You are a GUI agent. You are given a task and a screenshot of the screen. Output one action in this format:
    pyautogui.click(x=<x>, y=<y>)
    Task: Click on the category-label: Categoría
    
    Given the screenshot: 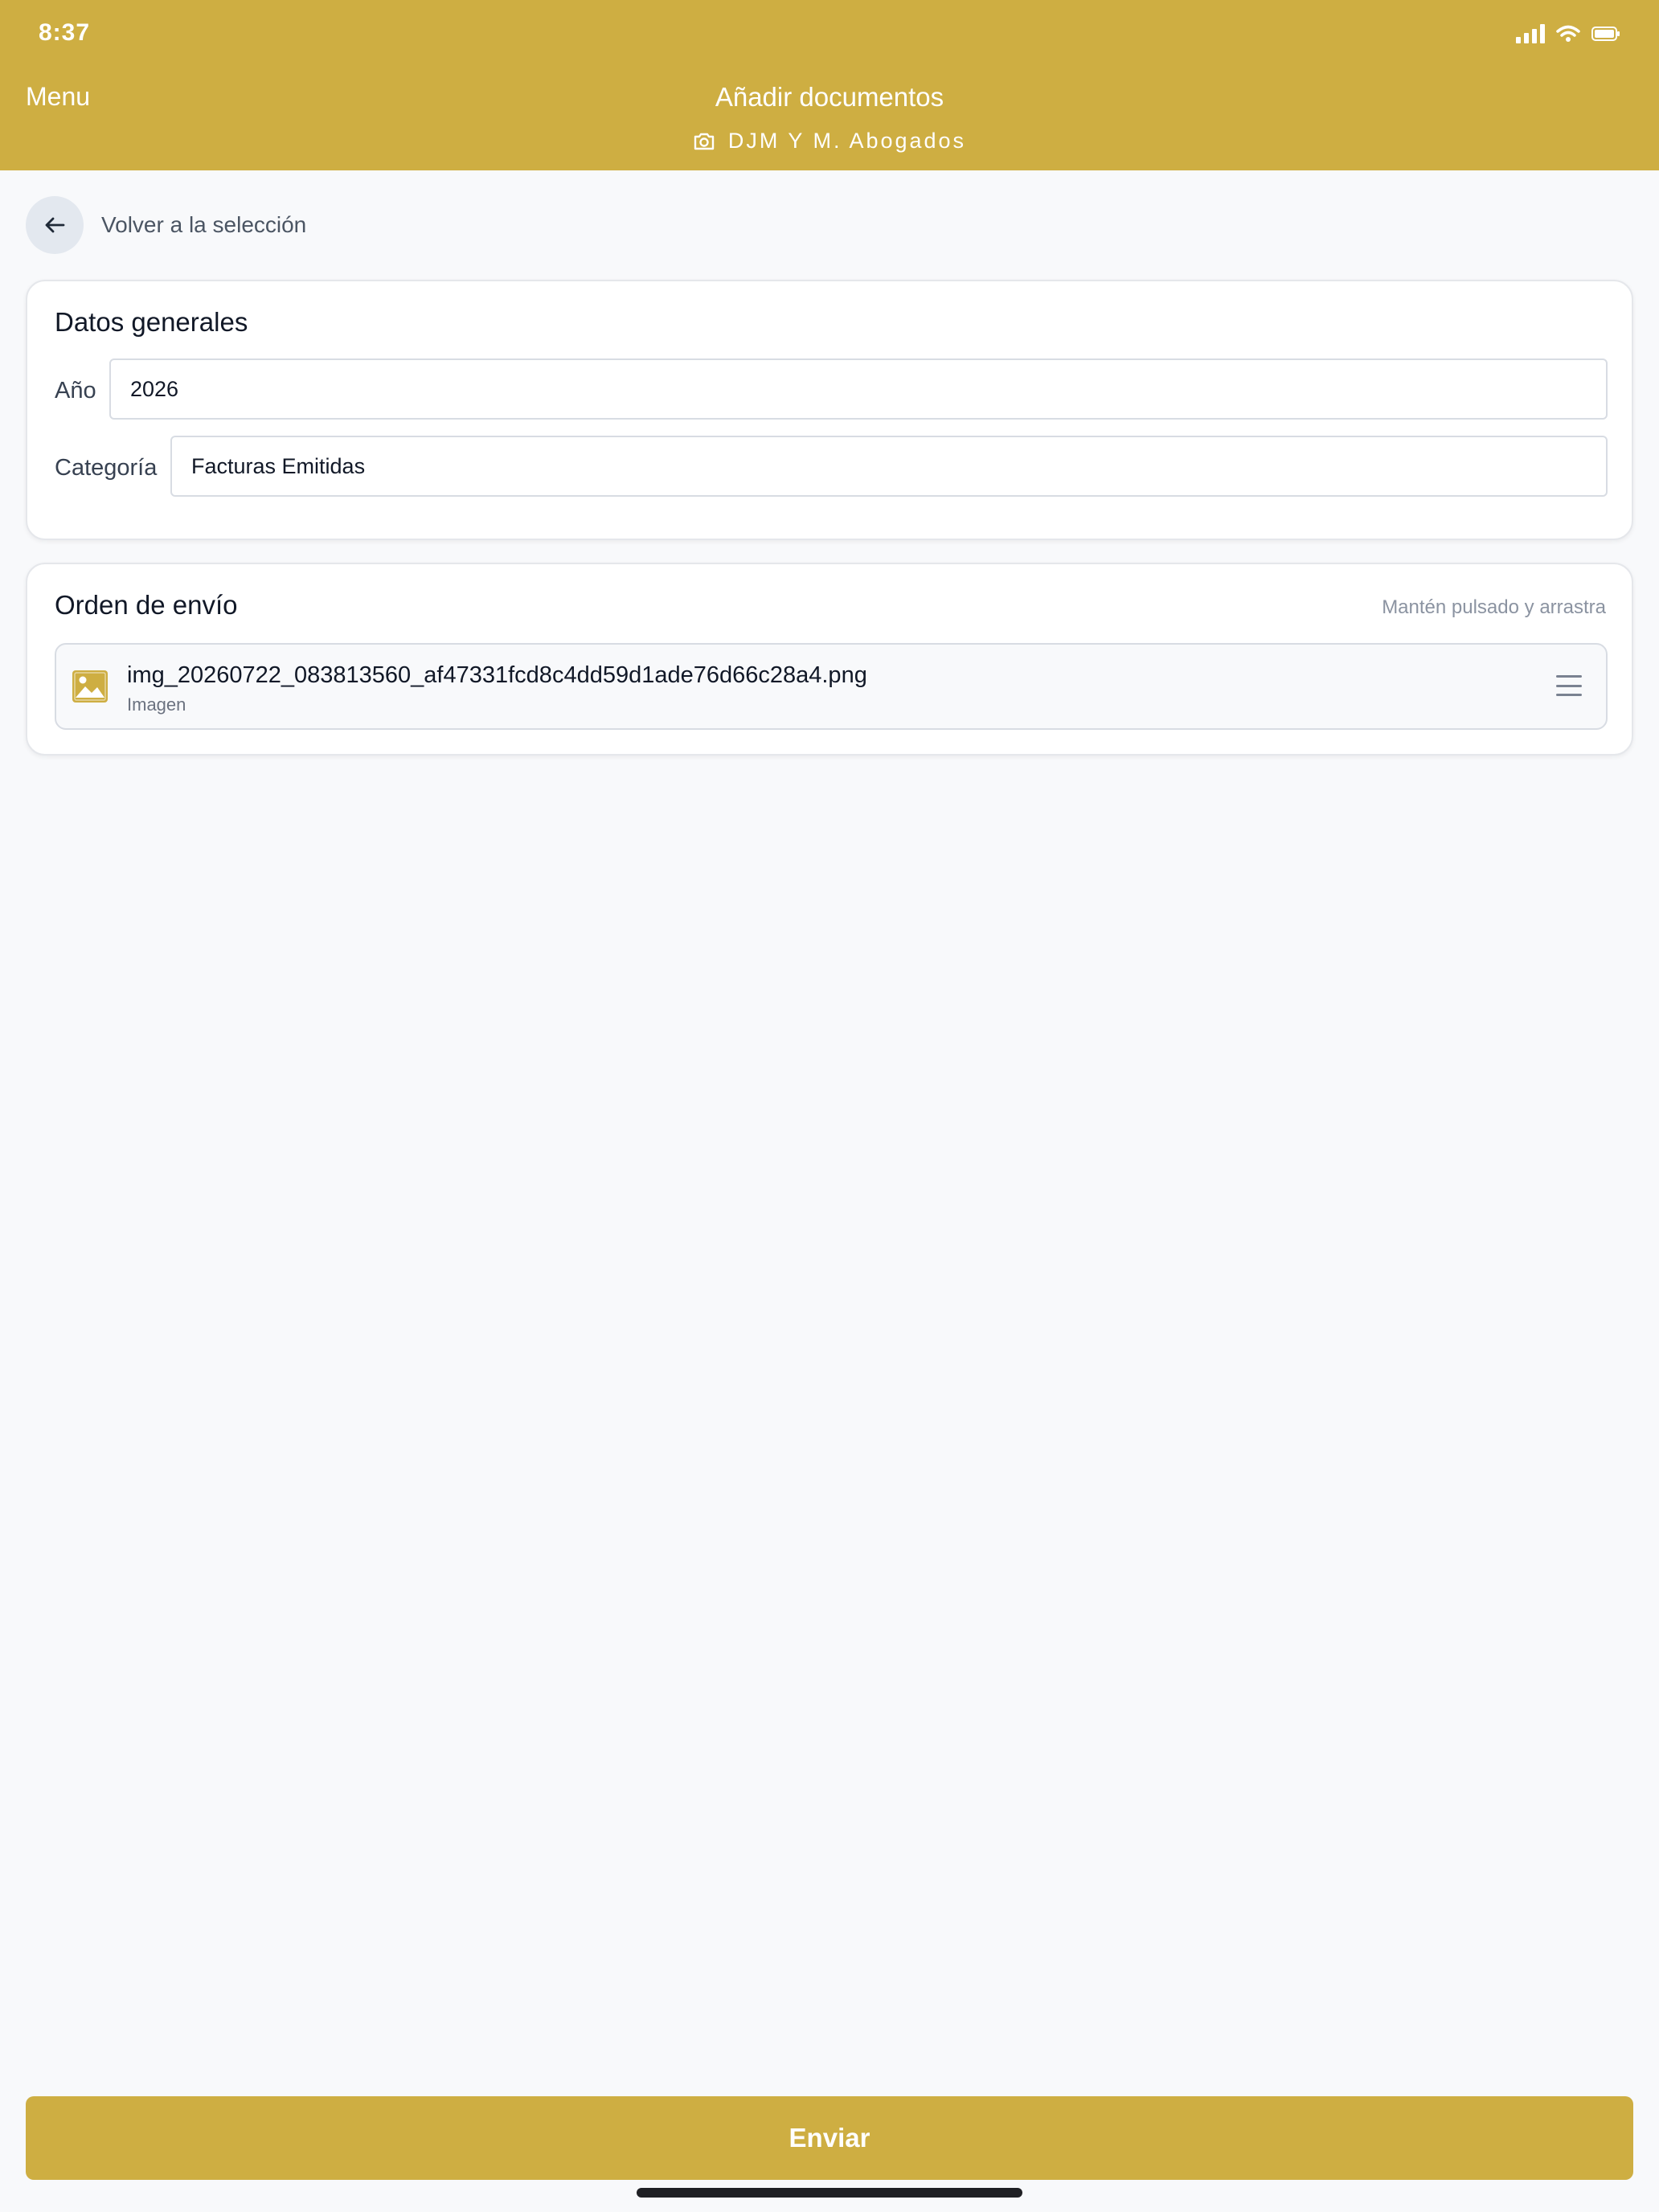 What is the action you would take?
    pyautogui.click(x=106, y=468)
    